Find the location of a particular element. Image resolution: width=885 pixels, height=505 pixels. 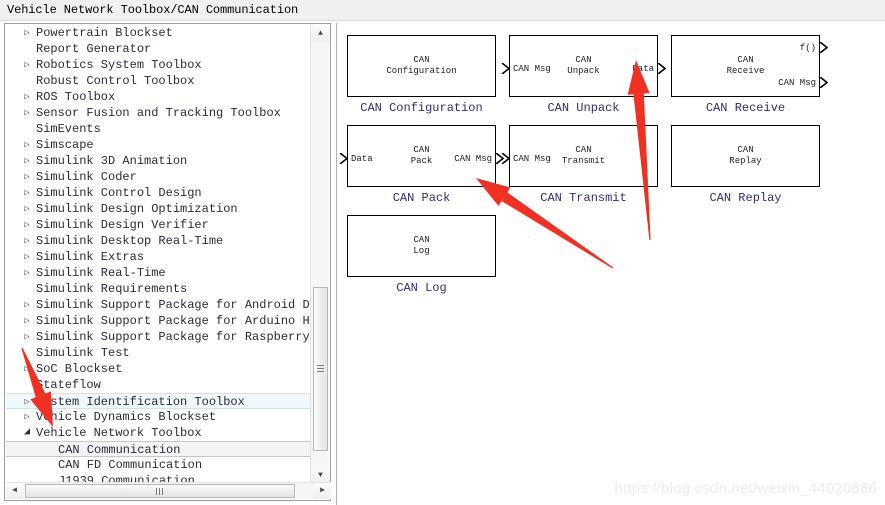

block-caption: CAN Configuration is located at coordinates (421, 108).